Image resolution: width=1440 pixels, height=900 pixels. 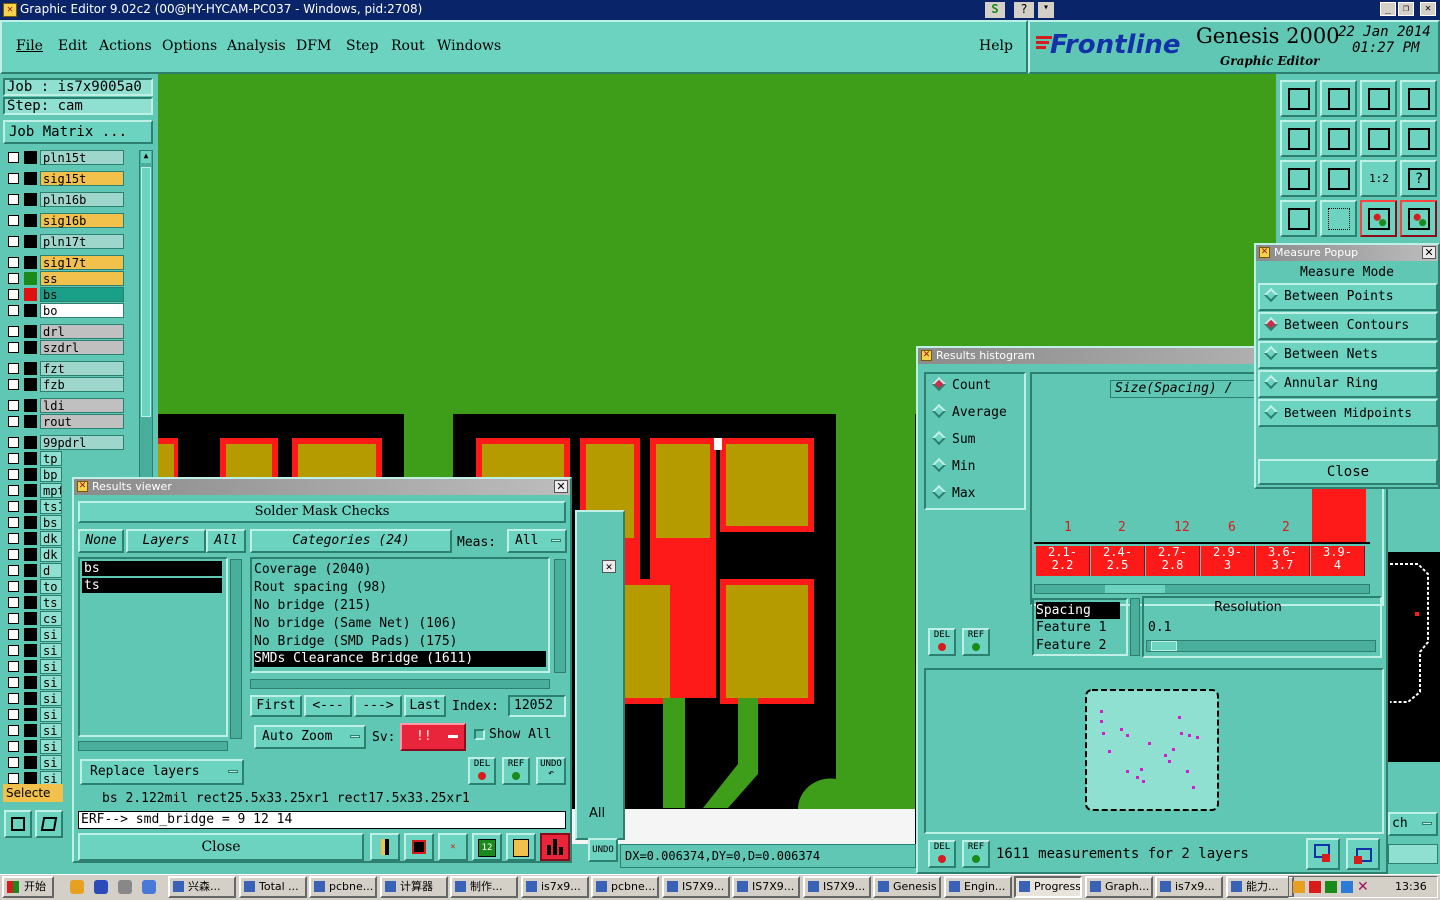 What do you see at coordinates (1338, 561) in the screenshot?
I see `histogram-bin: 3.9- 4` at bounding box center [1338, 561].